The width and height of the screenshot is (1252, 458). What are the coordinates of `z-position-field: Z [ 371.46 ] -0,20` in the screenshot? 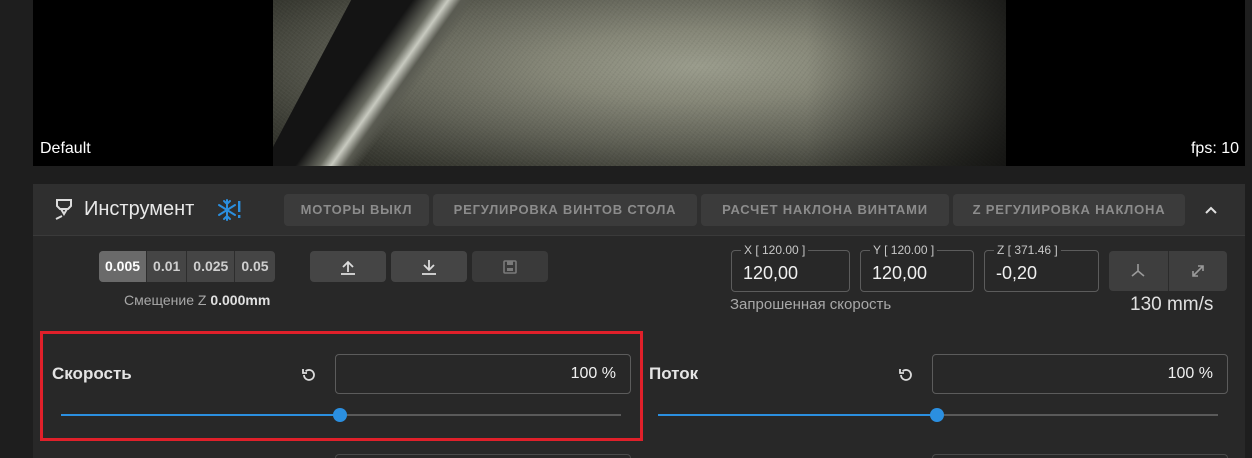 It's located at (1041, 267).